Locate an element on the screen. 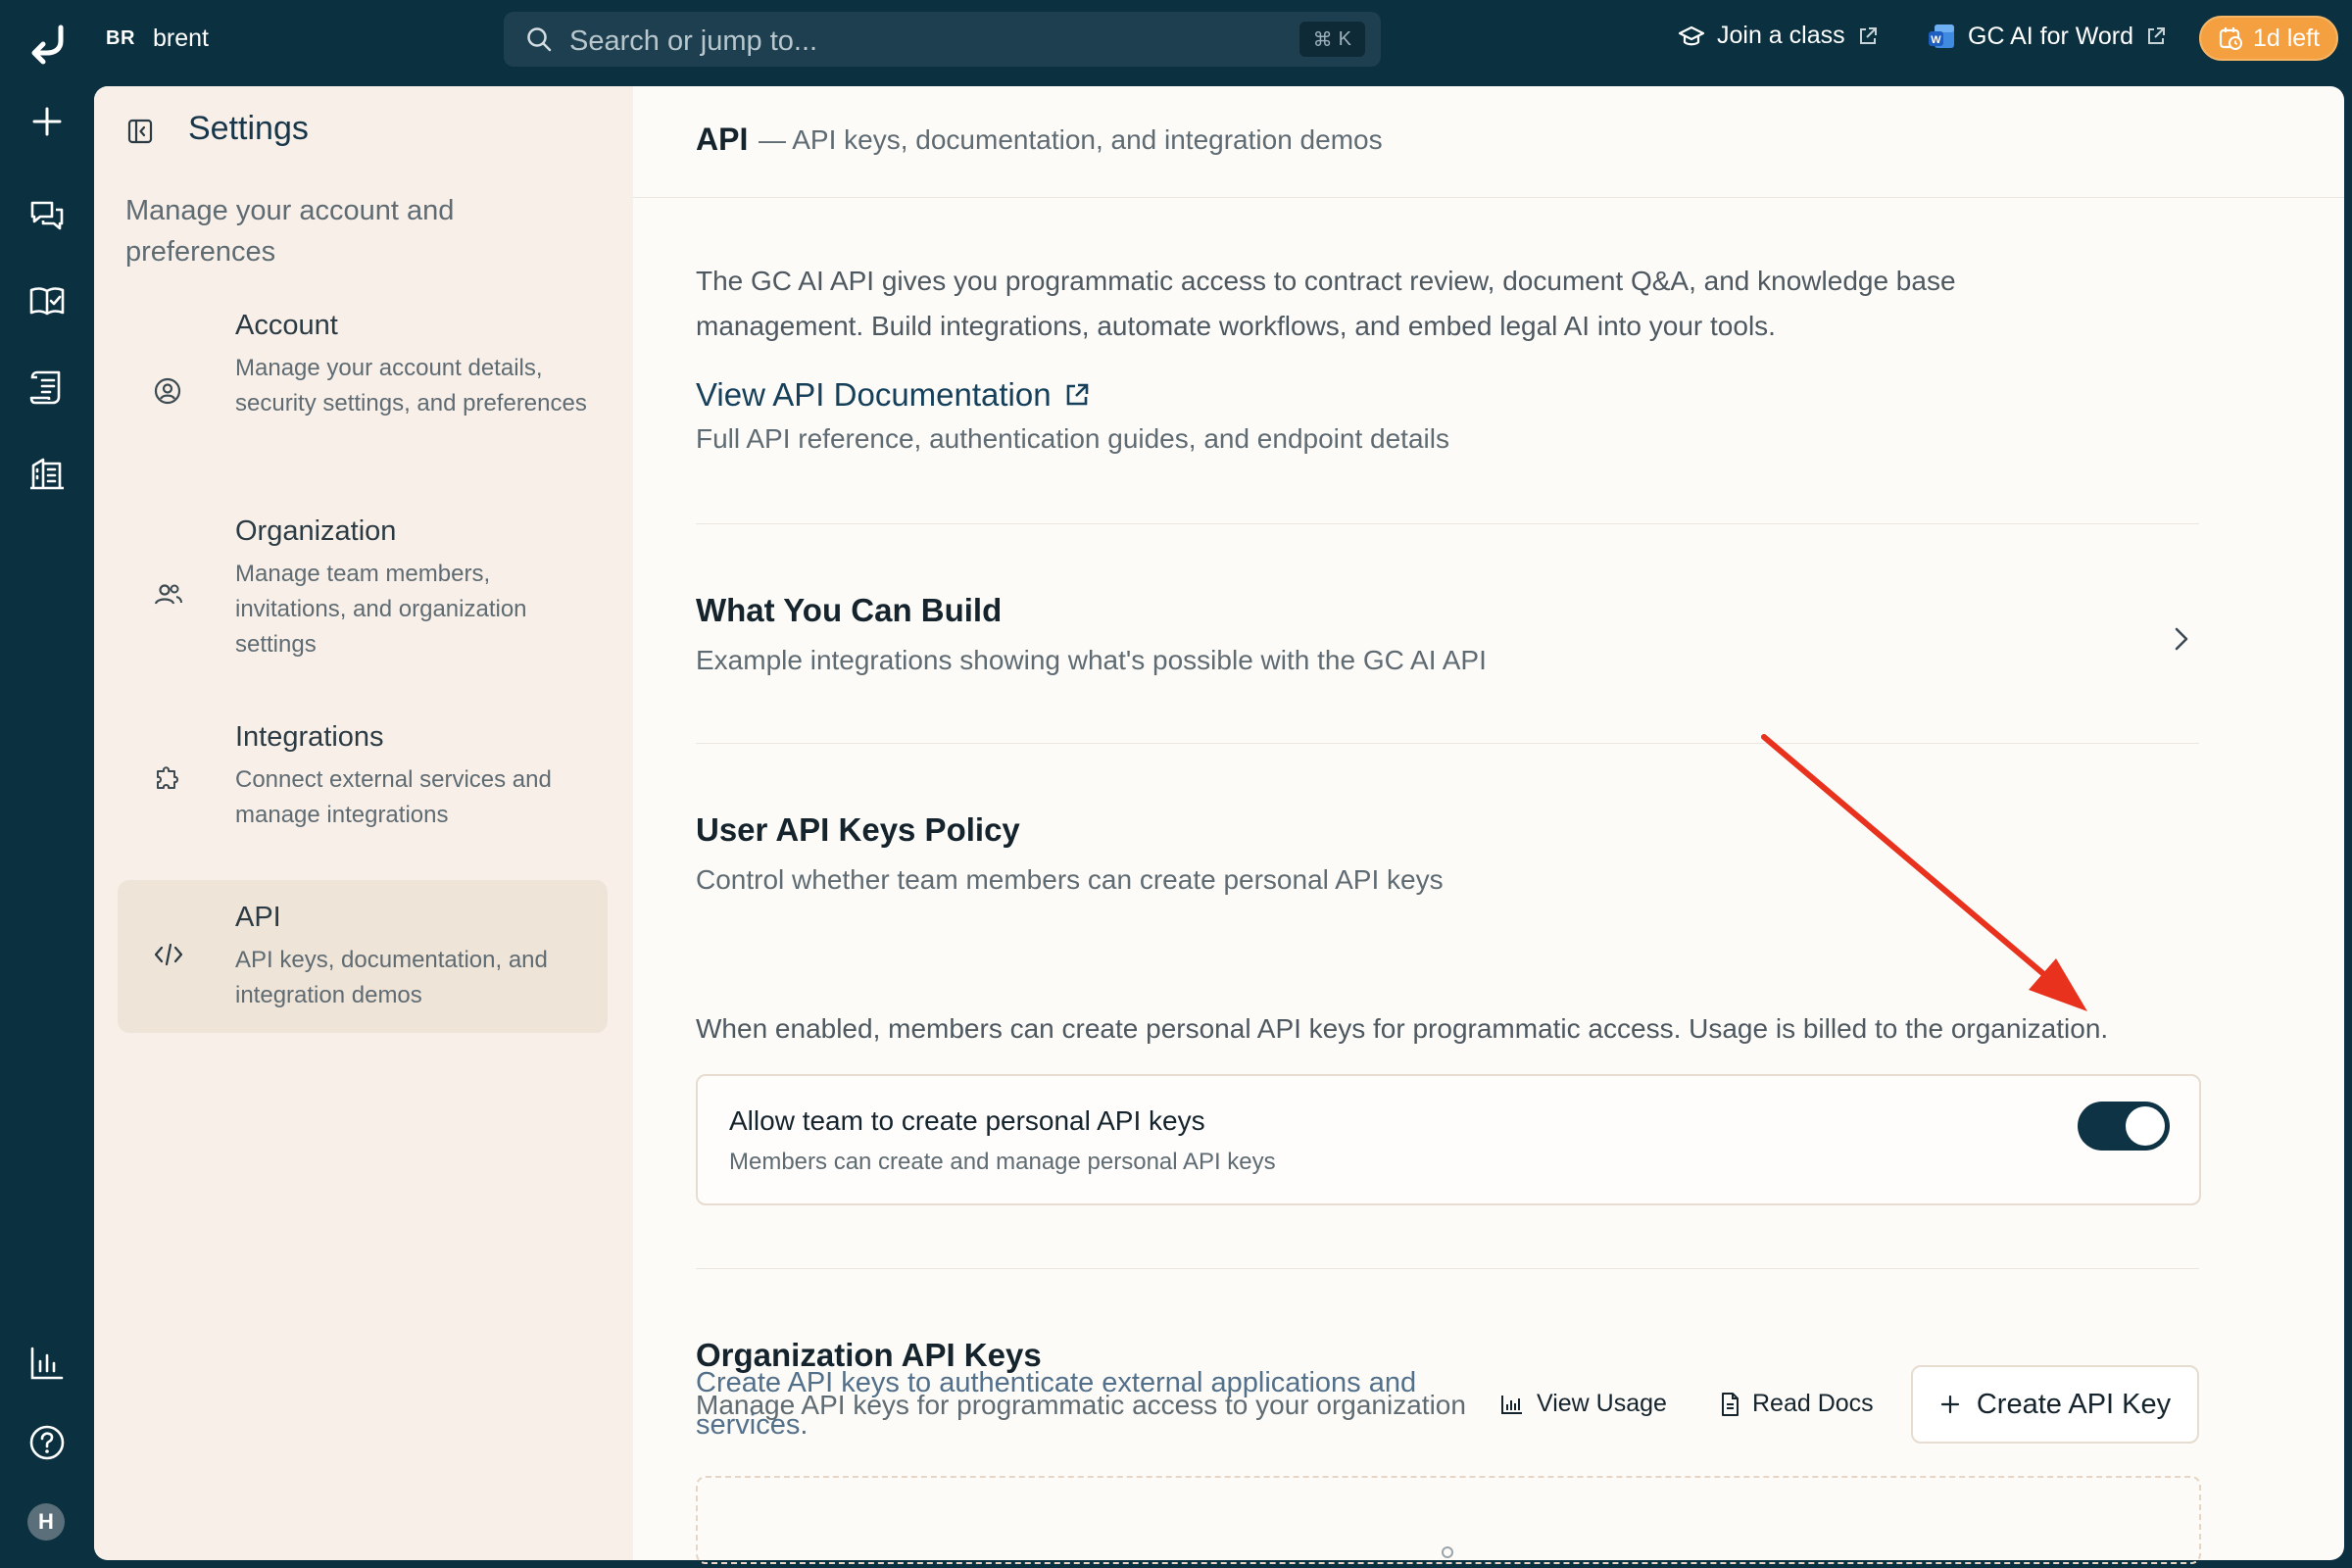 Image resolution: width=2352 pixels, height=1568 pixels. search-shortcut: ⌘ K is located at coordinates (1331, 39).